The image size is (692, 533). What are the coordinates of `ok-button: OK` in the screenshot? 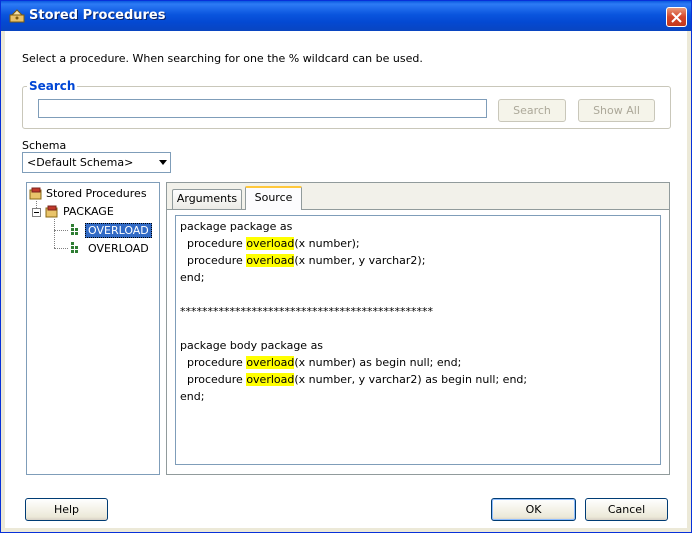 It's located at (533, 509).